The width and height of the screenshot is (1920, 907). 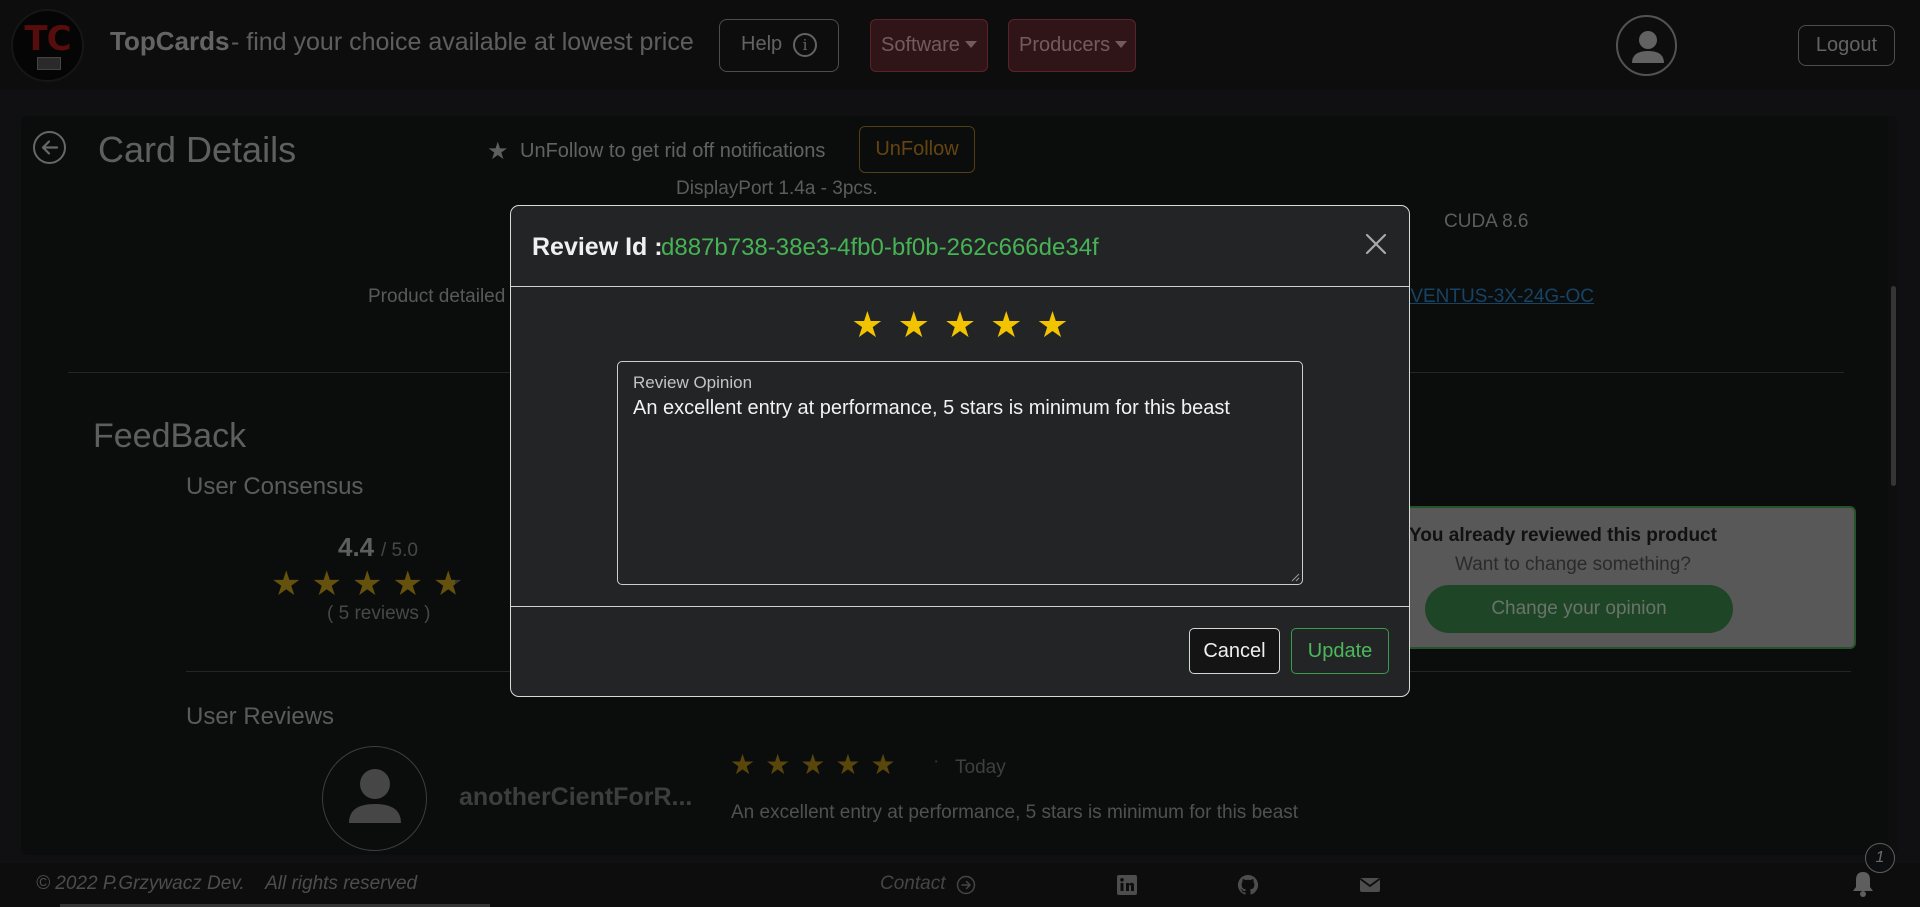 What do you see at coordinates (914, 325) in the screenshot?
I see `star-2-icon: ★` at bounding box center [914, 325].